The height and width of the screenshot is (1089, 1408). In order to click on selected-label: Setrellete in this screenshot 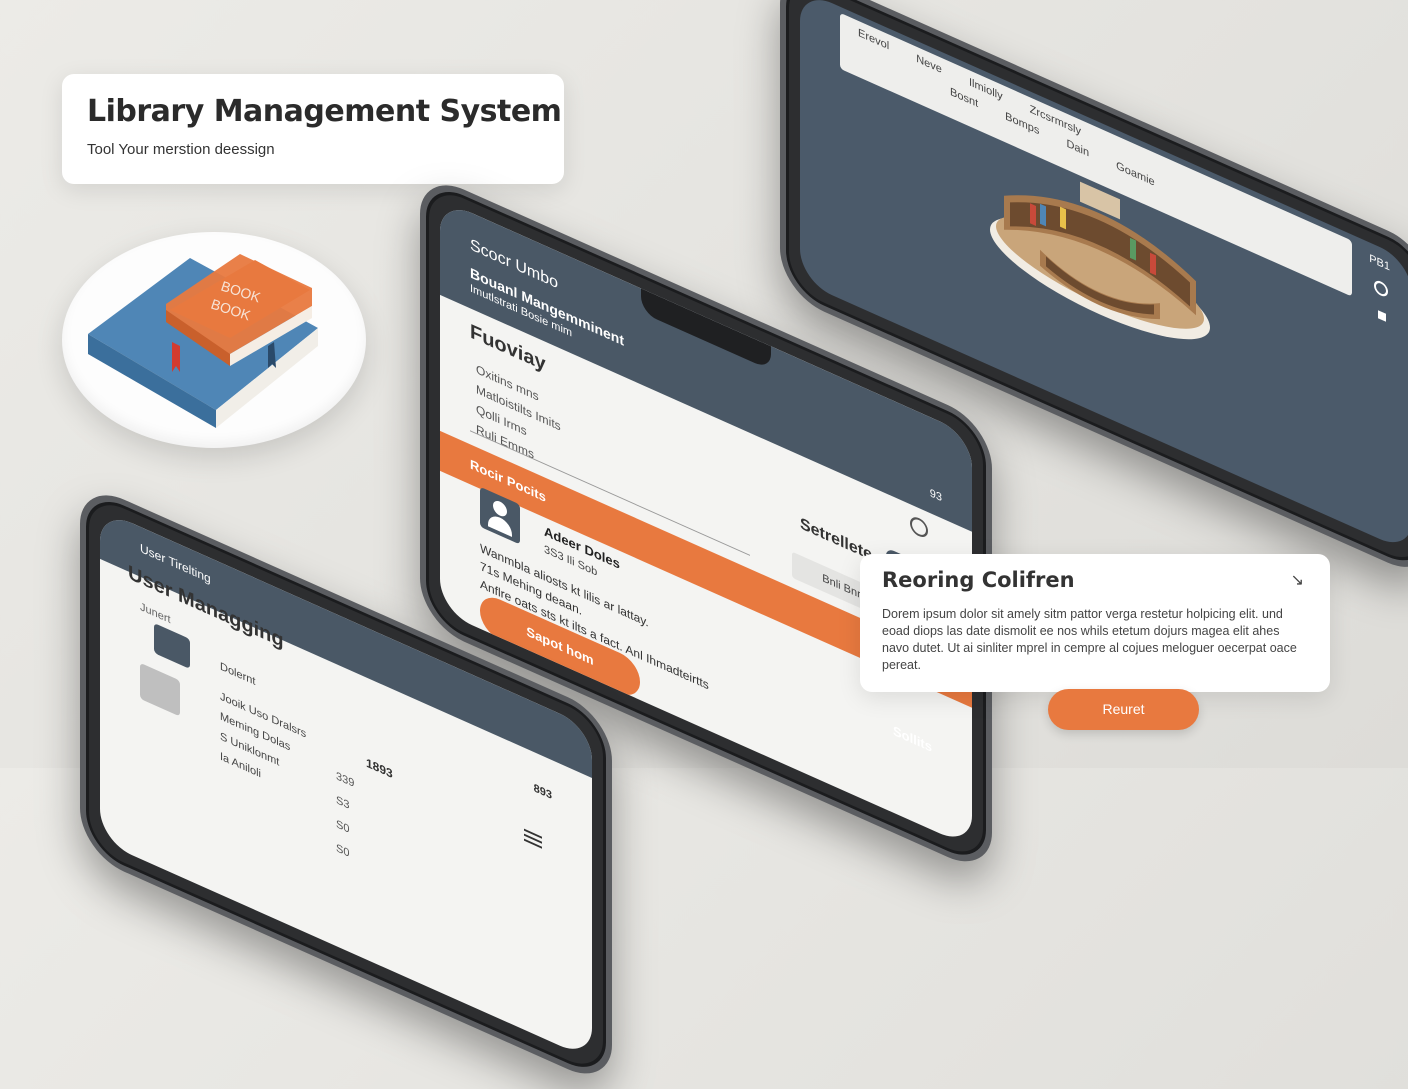, I will do `click(835, 540)`.